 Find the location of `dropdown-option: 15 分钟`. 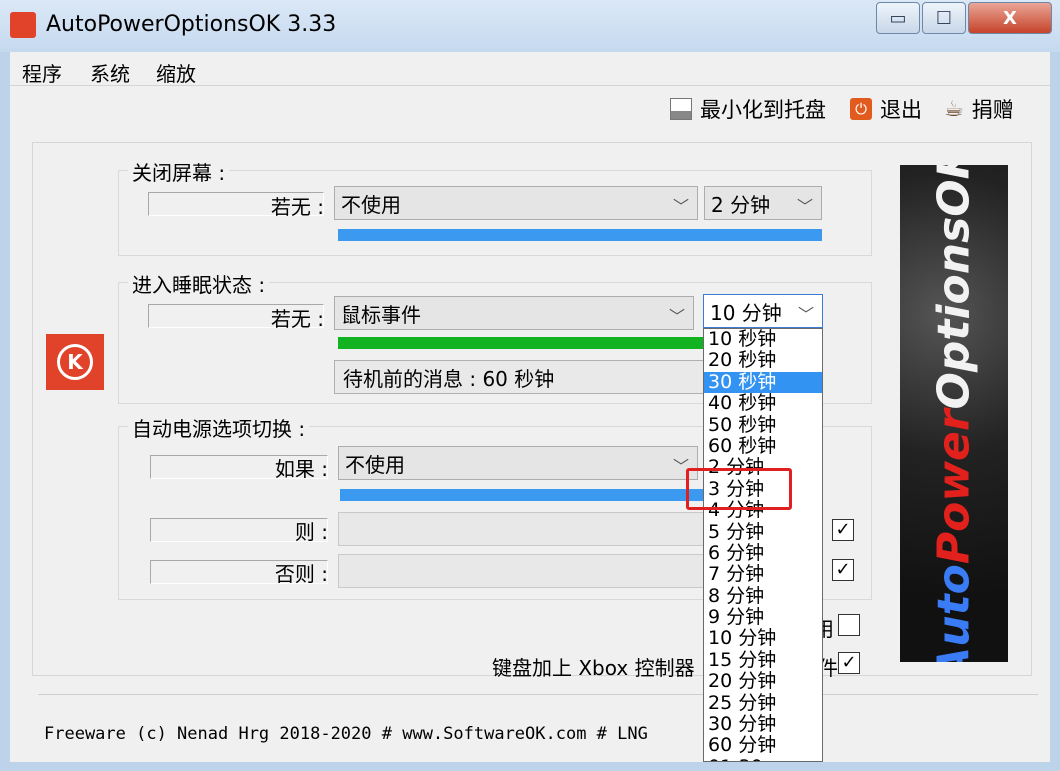

dropdown-option: 15 分钟 is located at coordinates (763, 660).